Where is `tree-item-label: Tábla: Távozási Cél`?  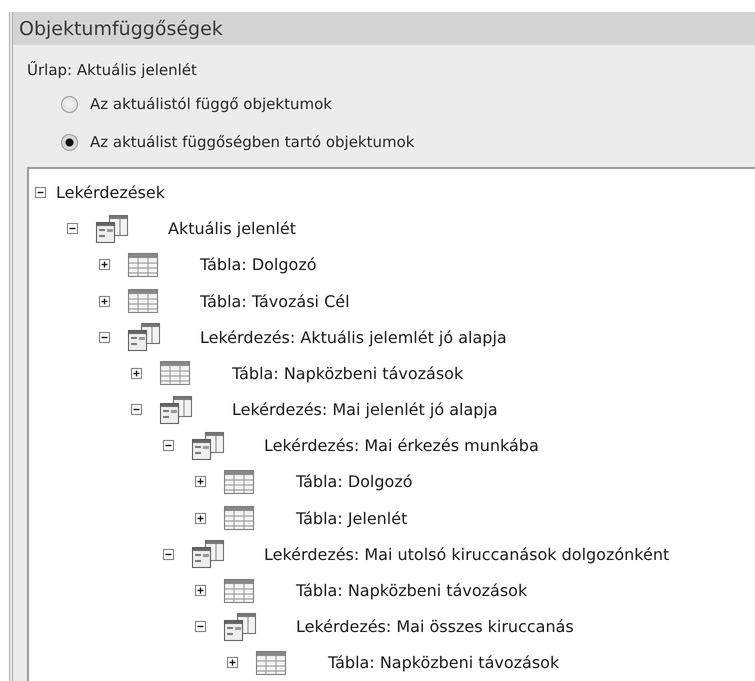
tree-item-label: Tábla: Távozási Cél is located at coordinates (275, 301).